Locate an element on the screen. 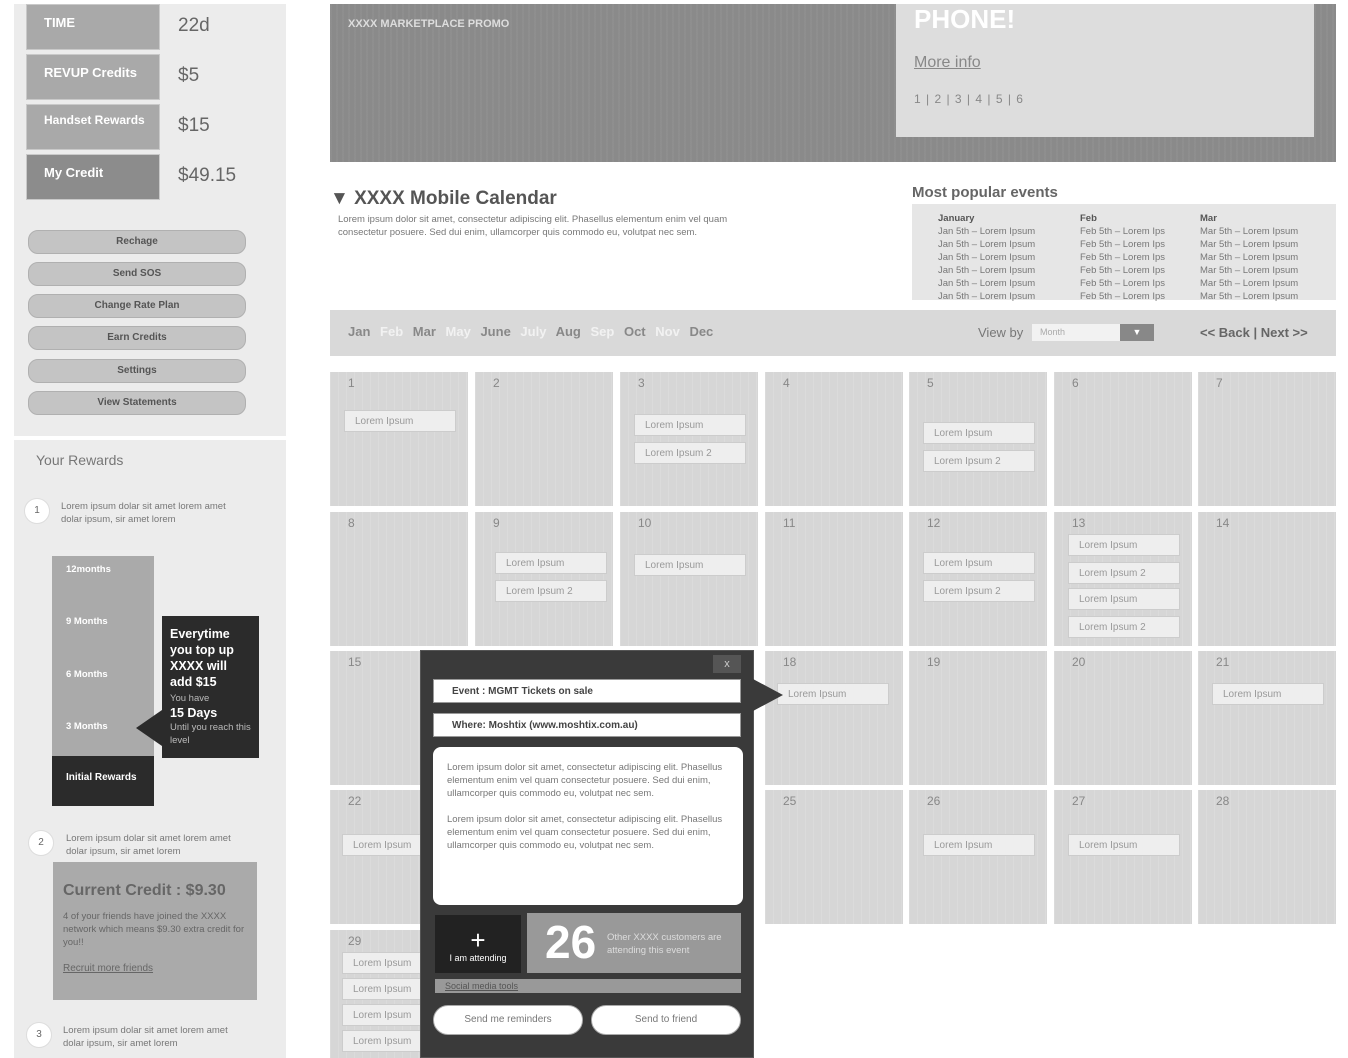 This screenshot has width=1348, height=1058. month-tab-july: July is located at coordinates (533, 331).